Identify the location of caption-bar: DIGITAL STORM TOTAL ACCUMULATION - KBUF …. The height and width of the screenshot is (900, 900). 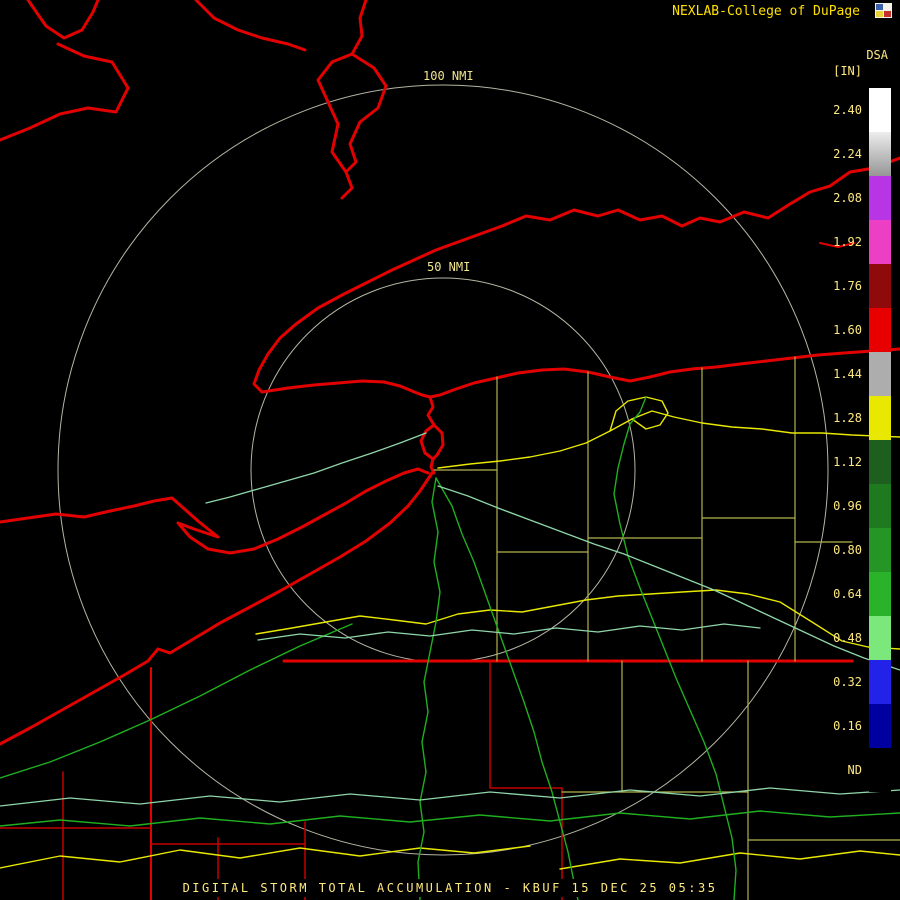
(450, 887).